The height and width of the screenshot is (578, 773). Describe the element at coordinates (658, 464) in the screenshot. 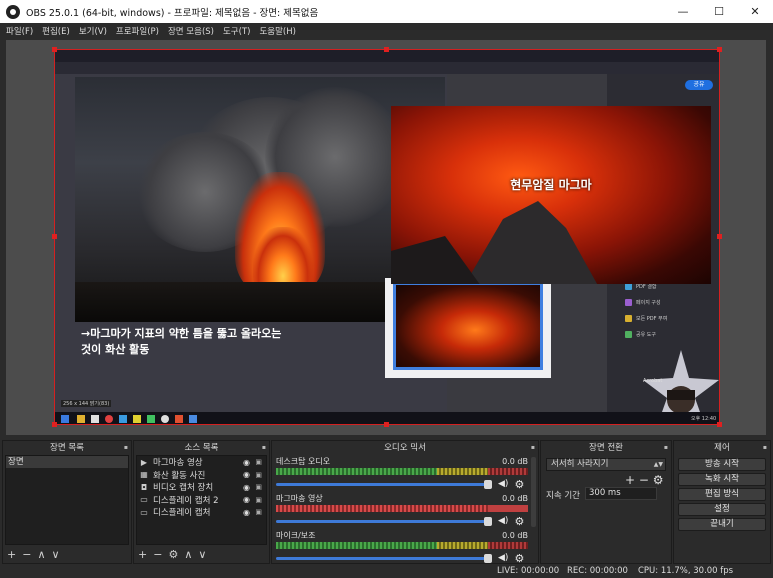

I see `chevron-updown-icon: ▲▼` at that location.